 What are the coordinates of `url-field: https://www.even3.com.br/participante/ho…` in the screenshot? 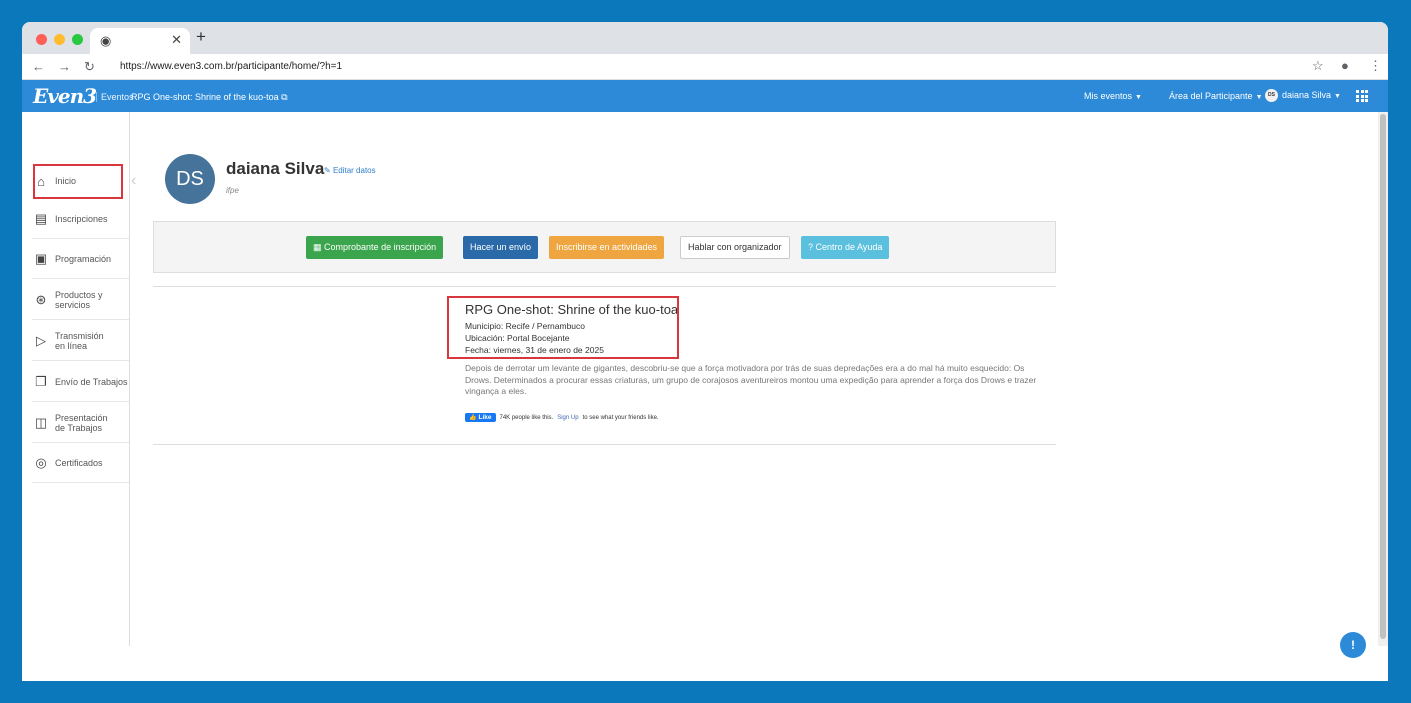 It's located at (708, 67).